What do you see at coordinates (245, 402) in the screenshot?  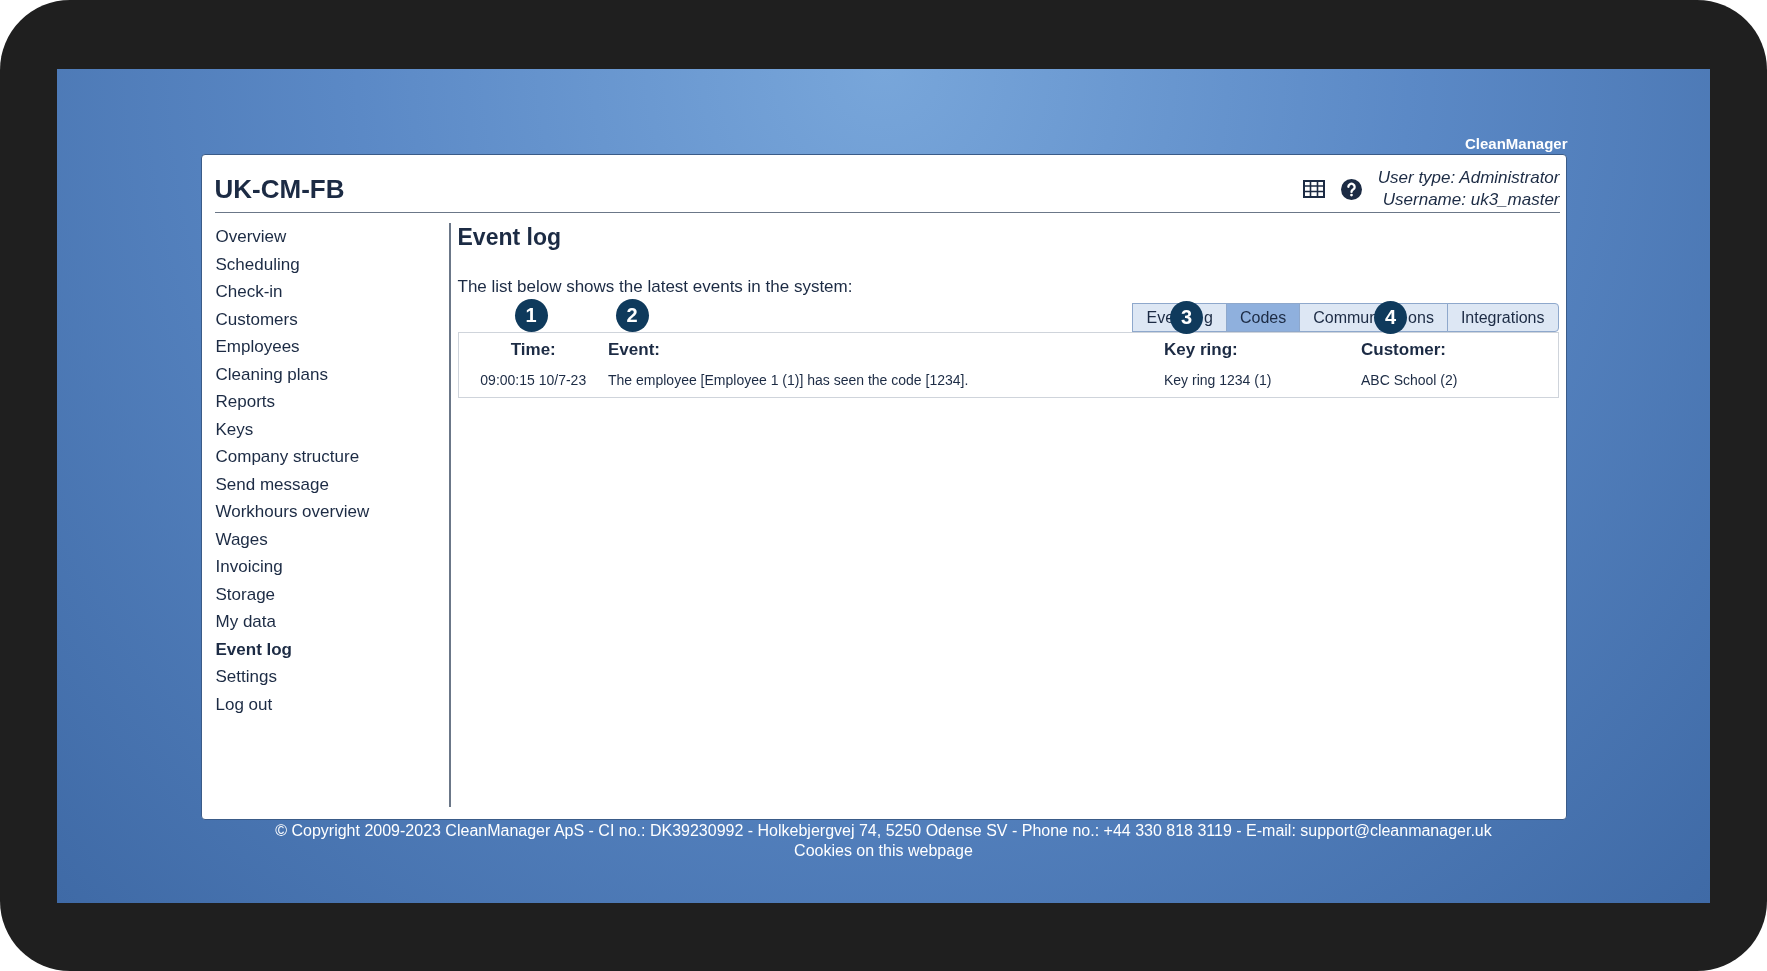 I see `sidebar-item: Reports` at bounding box center [245, 402].